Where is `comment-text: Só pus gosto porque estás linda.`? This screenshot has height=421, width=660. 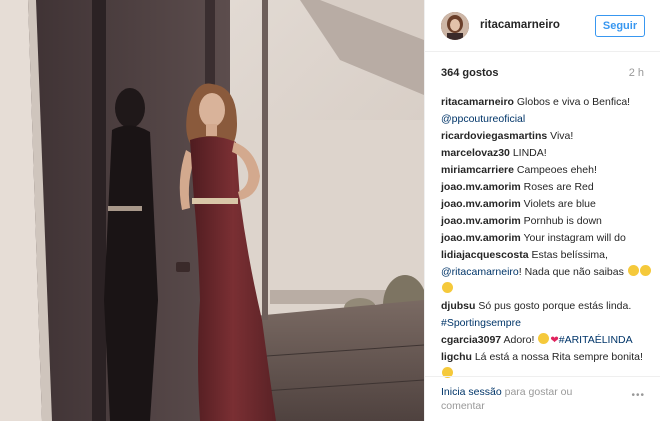
comment-text: Só pus gosto porque estás linda. is located at coordinates (555, 306).